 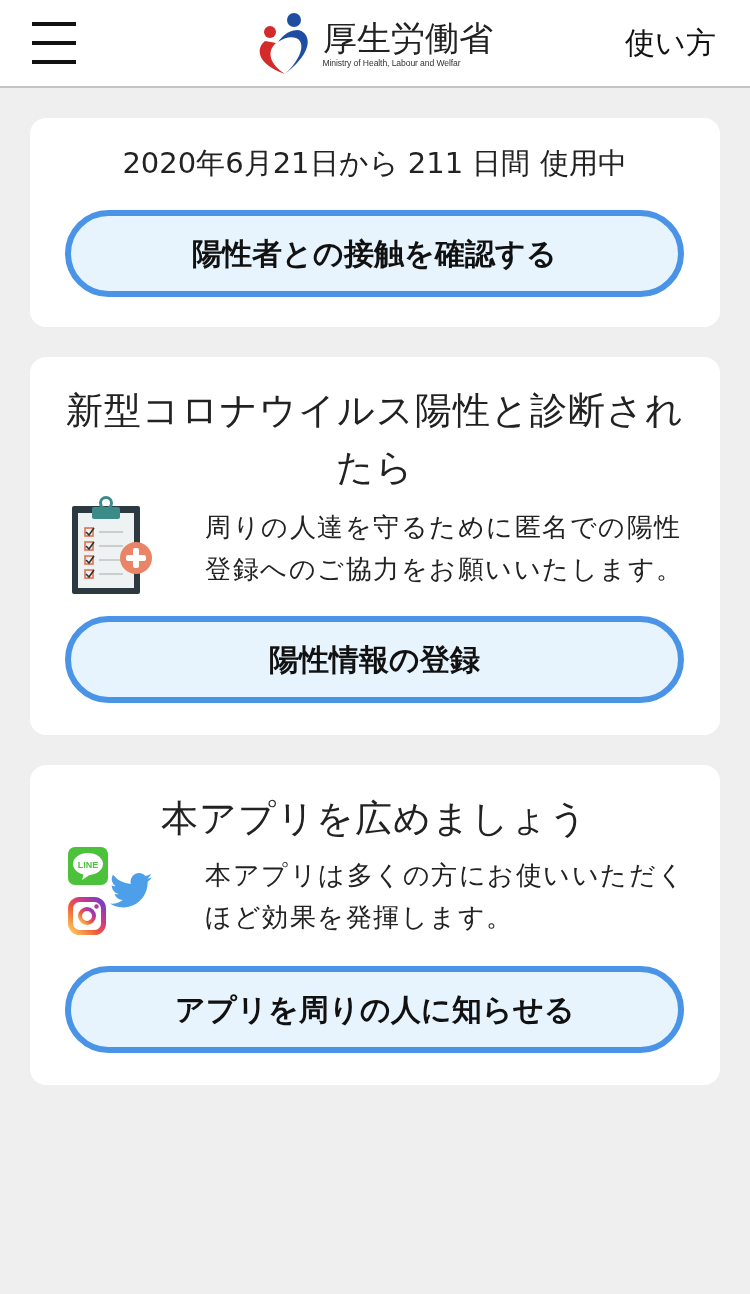 What do you see at coordinates (407, 37) in the screenshot?
I see `logo-title: 厚生労働省` at bounding box center [407, 37].